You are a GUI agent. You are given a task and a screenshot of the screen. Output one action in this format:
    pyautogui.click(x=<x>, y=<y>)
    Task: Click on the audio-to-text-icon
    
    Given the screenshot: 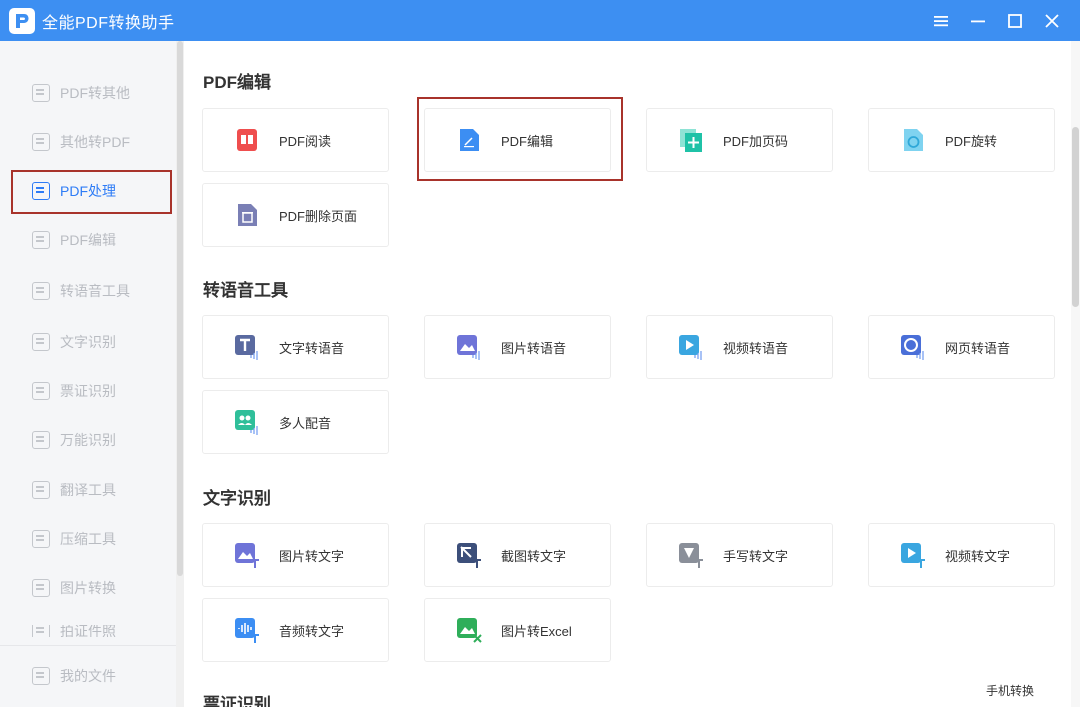 What is the action you would take?
    pyautogui.click(x=247, y=630)
    